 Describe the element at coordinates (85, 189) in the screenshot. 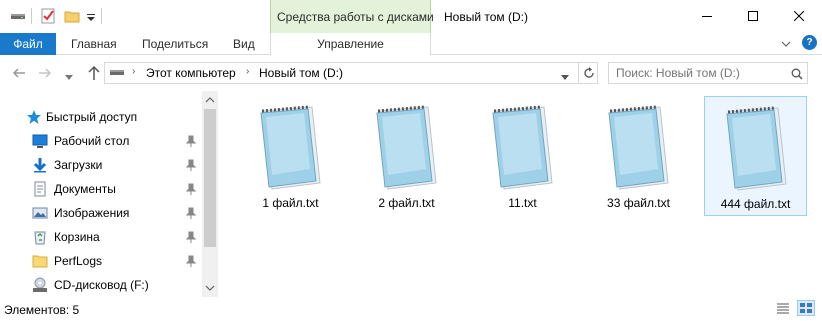

I see `nav-item-label: Документы` at that location.